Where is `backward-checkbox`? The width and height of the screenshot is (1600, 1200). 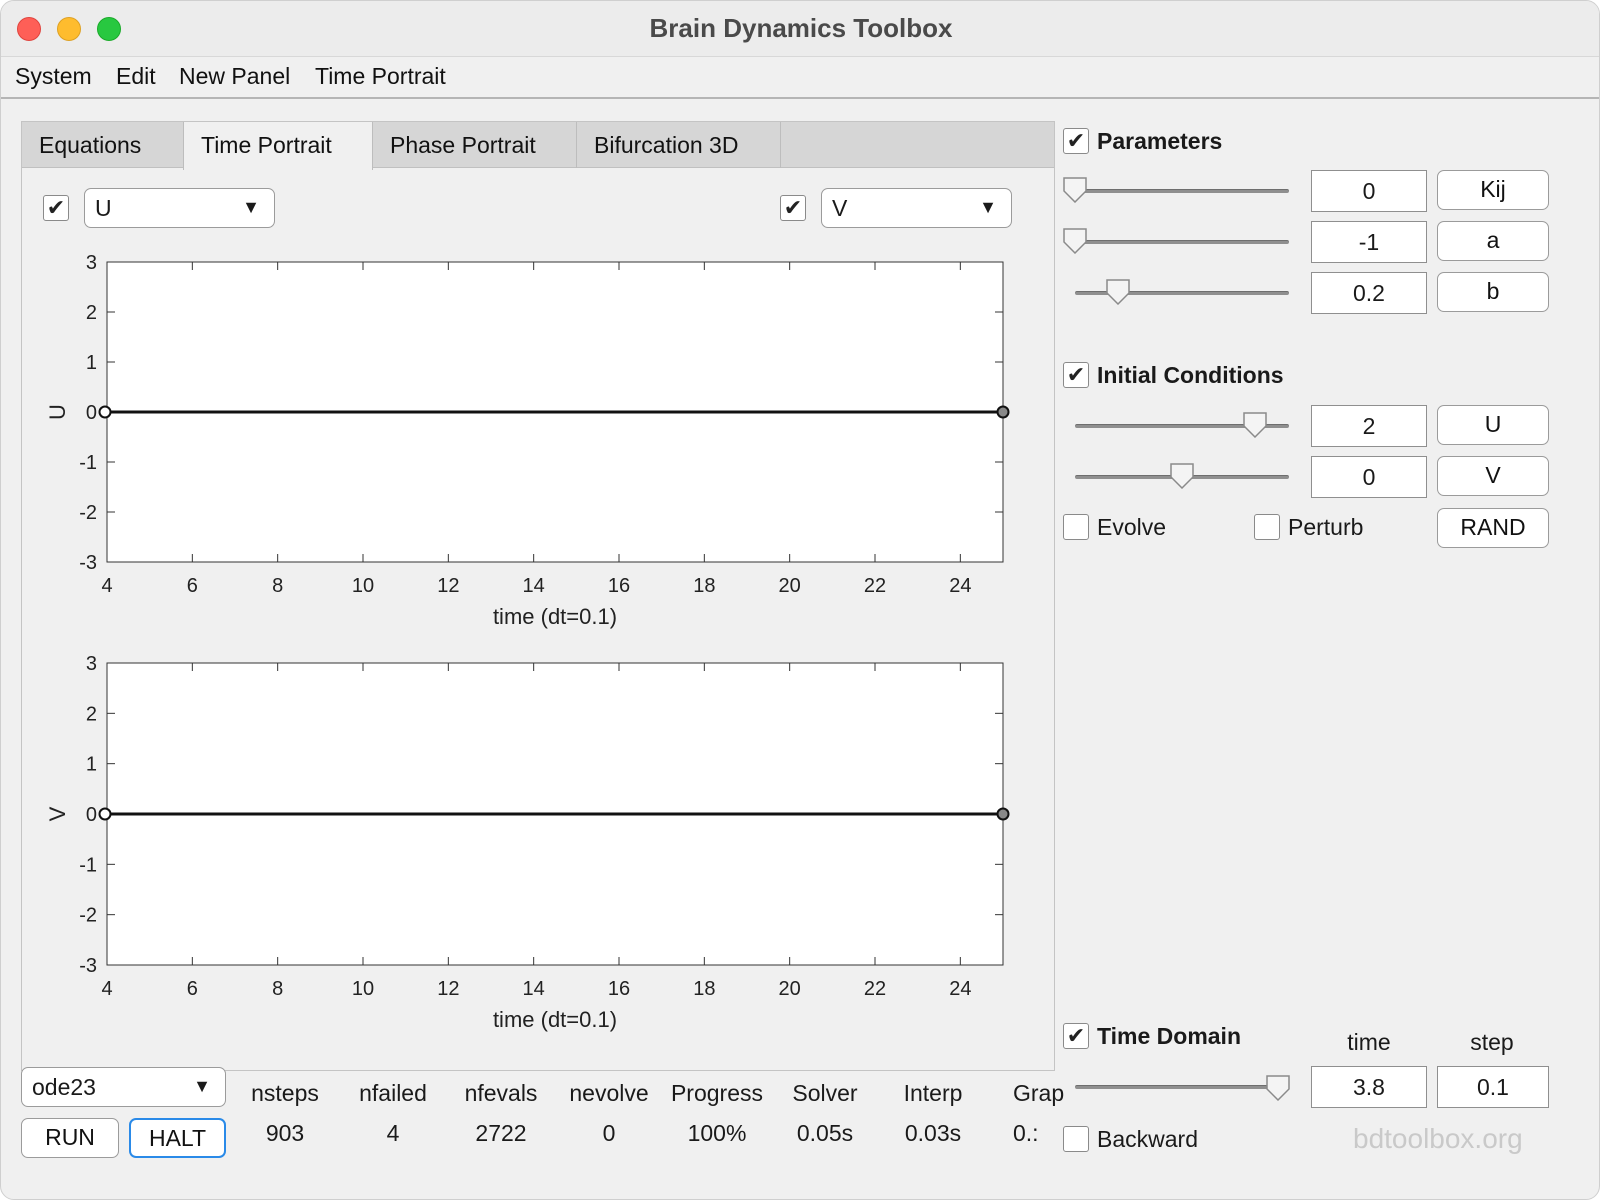
backward-checkbox is located at coordinates (1076, 1139).